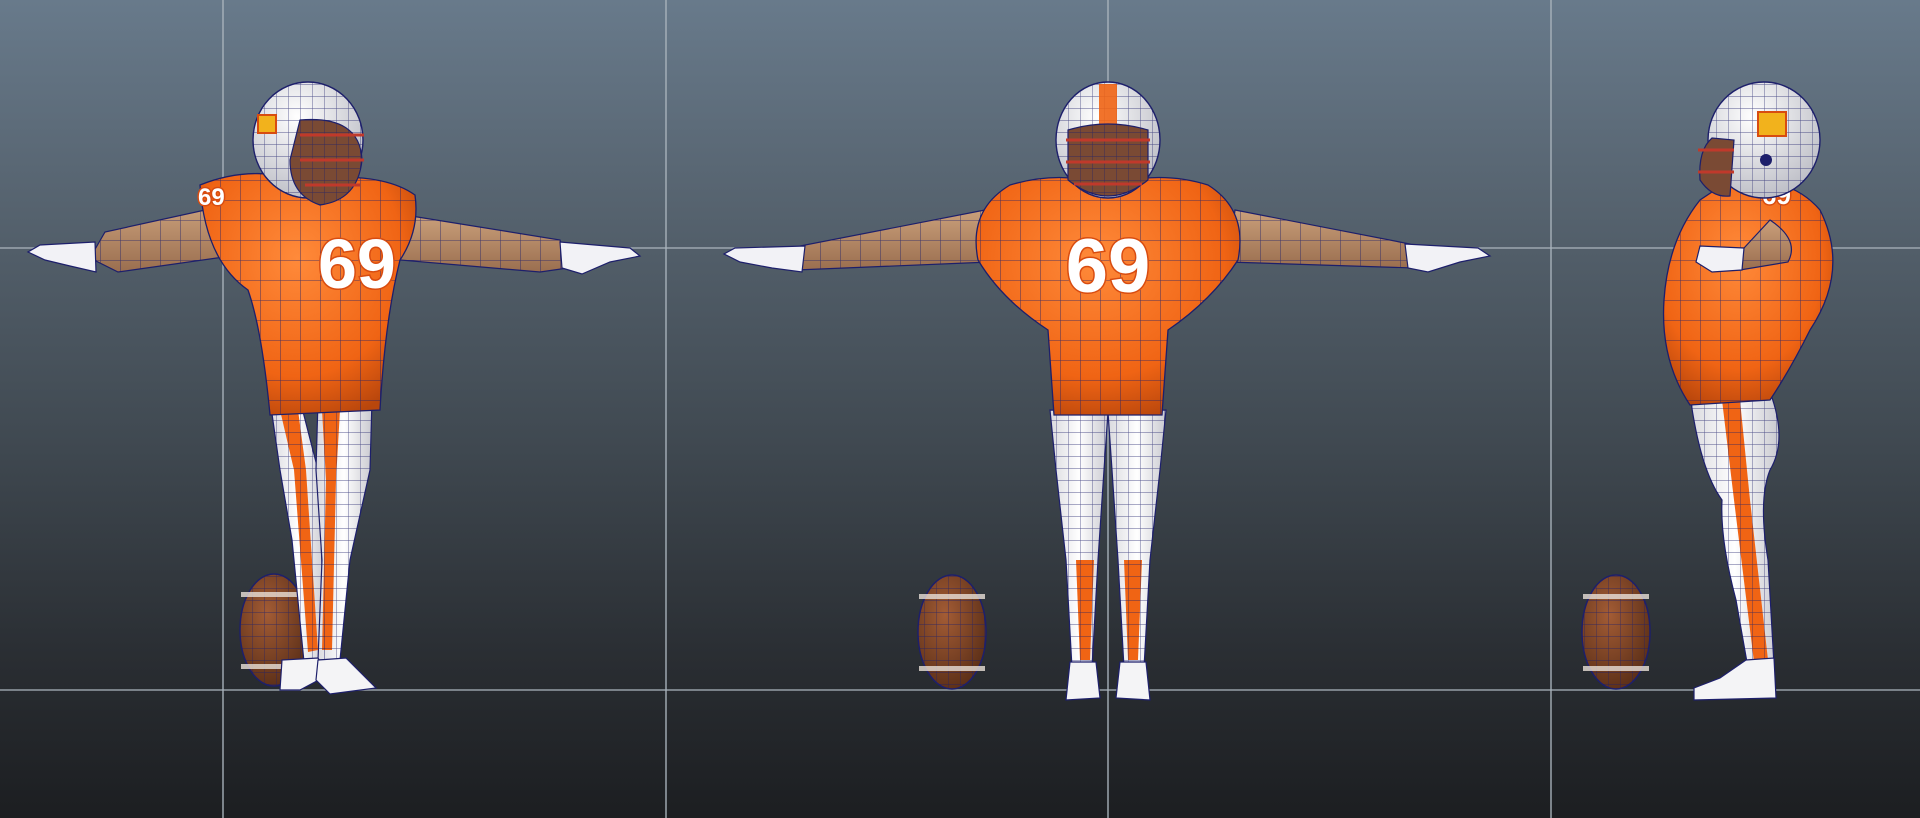  Describe the element at coordinates (211, 197) in the screenshot. I see `jersey-number-sleeve: 69` at that location.